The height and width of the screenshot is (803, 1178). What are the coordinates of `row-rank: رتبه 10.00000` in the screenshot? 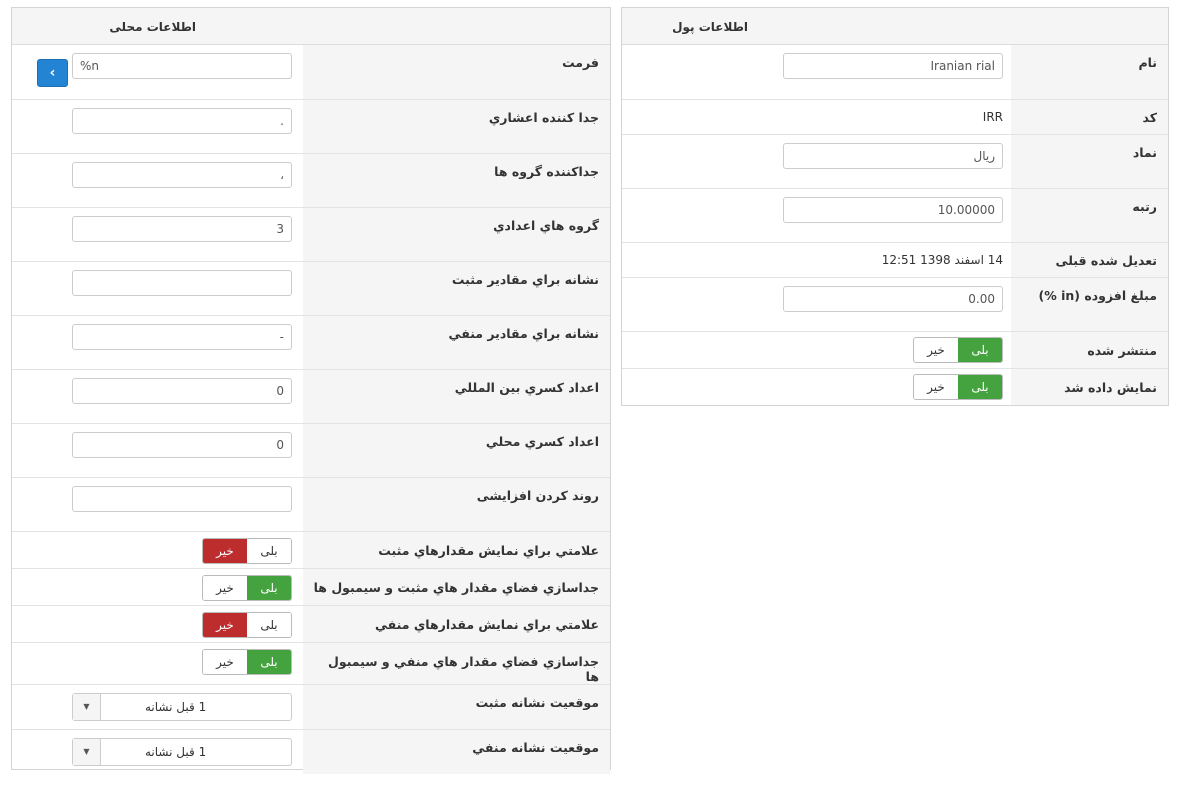 It's located at (895, 214).